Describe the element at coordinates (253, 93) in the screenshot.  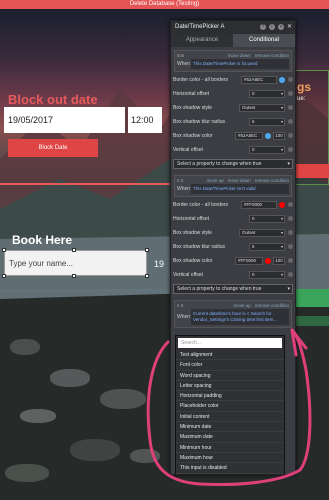
I see `number-value: 0` at that location.